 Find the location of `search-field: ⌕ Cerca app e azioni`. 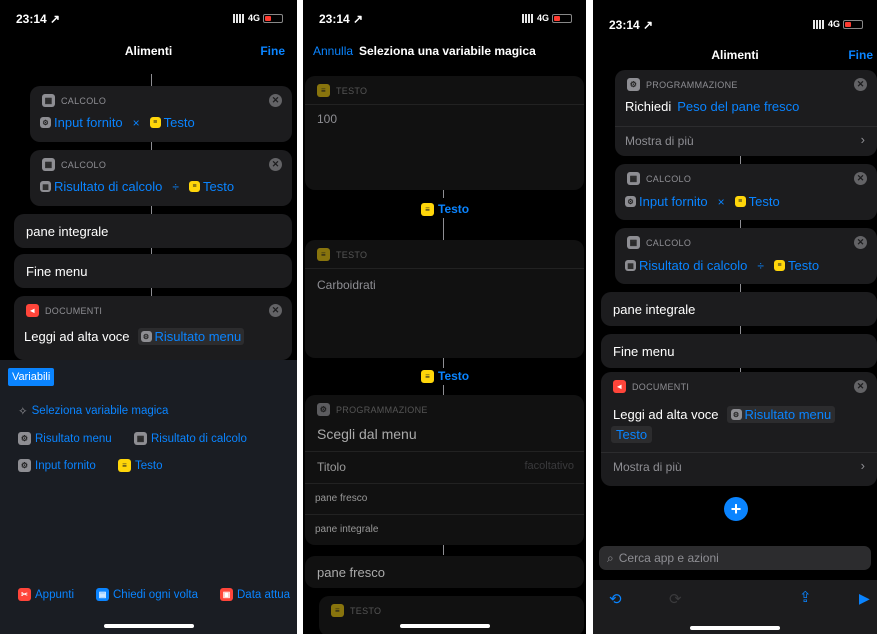

search-field: ⌕ Cerca app e azioni is located at coordinates (735, 558).